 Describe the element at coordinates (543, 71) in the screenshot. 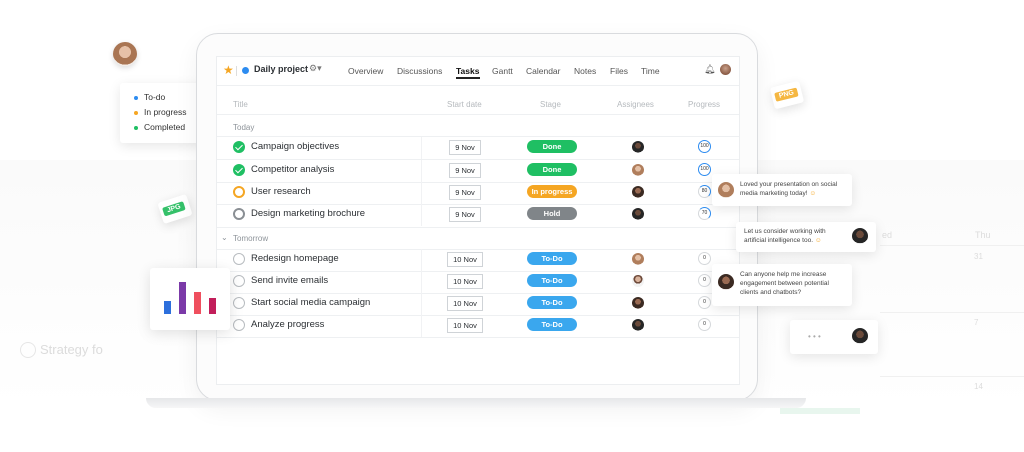

I see `tab-calendar: Calendar` at that location.